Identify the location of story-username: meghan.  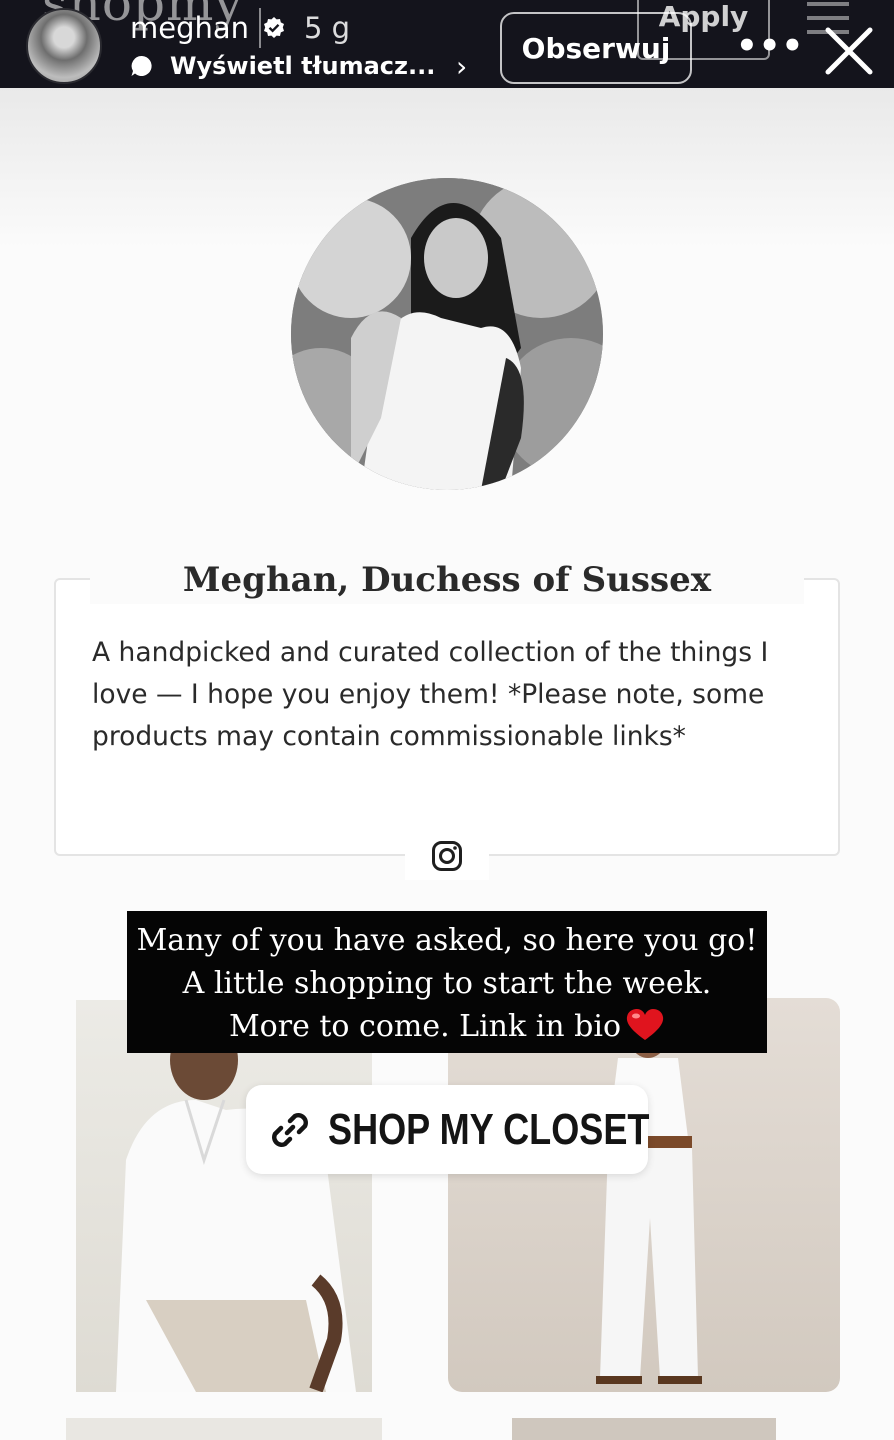
(189, 28).